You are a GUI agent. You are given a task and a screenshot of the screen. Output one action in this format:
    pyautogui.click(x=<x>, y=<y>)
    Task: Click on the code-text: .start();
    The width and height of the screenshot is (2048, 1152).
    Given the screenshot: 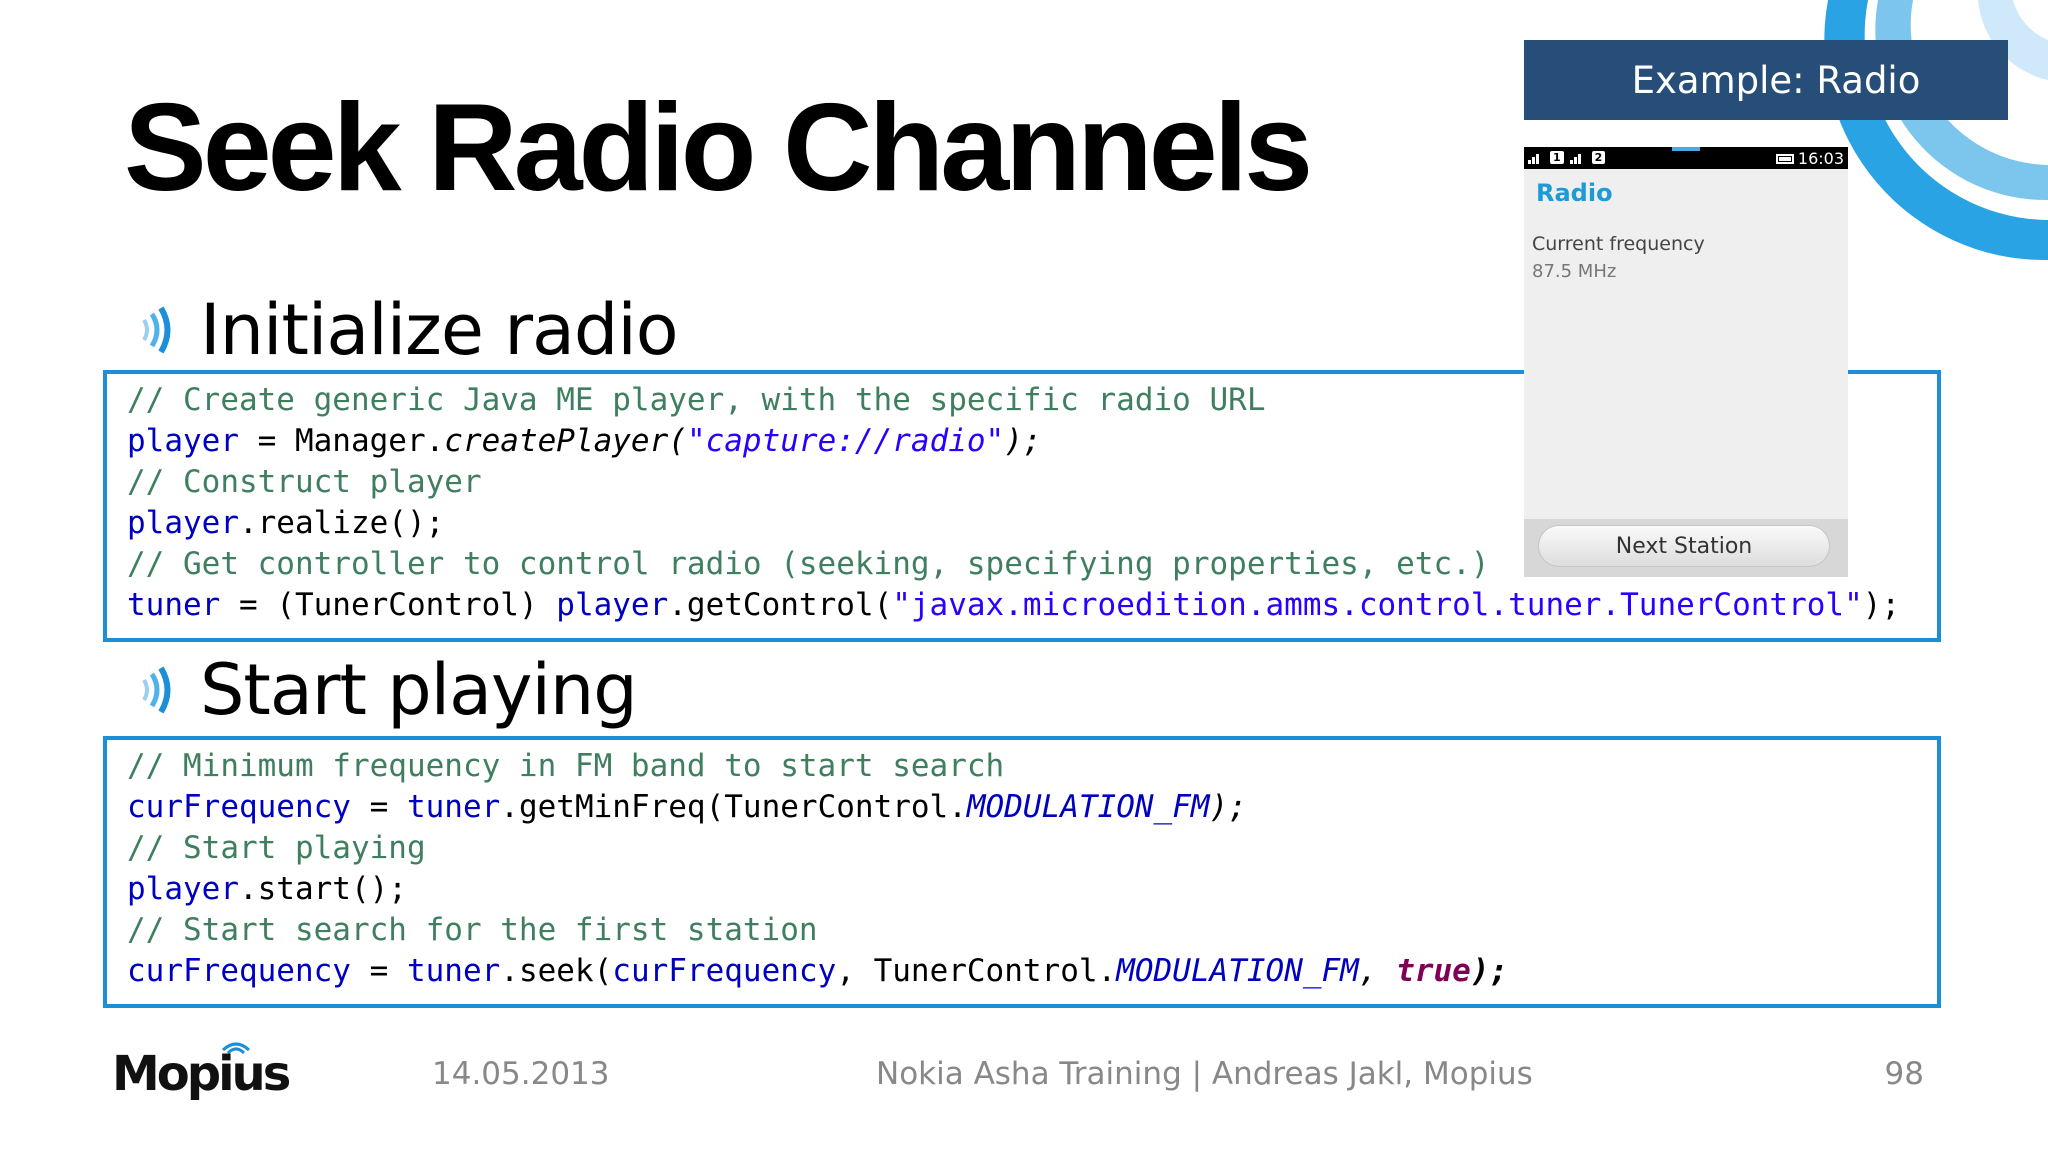 What is the action you would take?
    pyautogui.click(x=322, y=889)
    